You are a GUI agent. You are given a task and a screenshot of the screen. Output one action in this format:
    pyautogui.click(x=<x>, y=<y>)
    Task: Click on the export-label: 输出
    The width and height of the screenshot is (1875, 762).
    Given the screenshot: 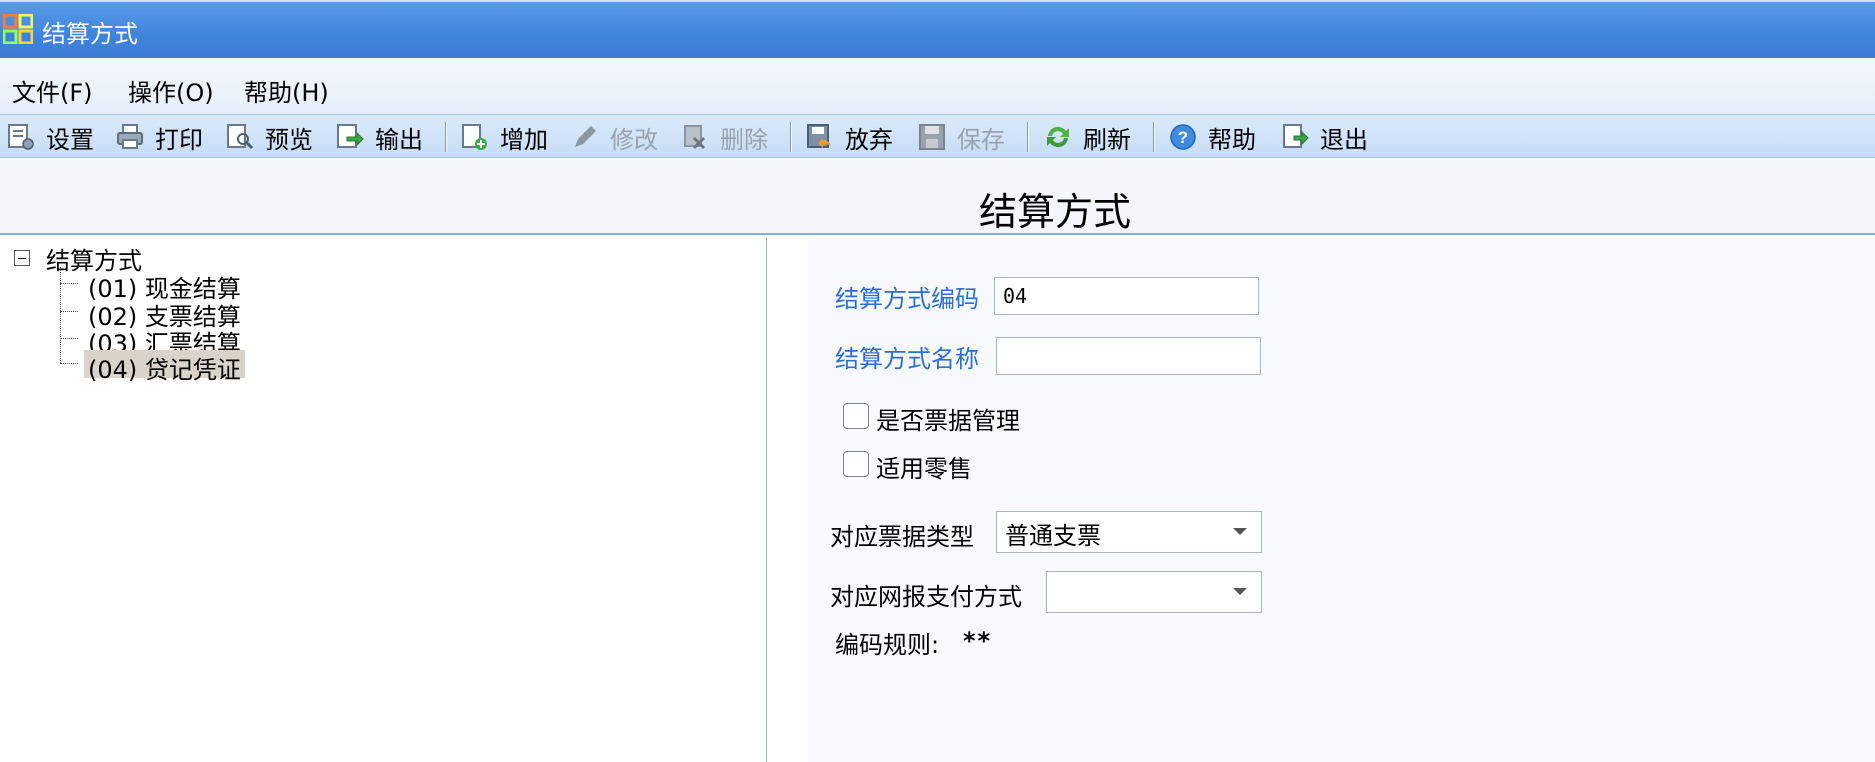 What is the action you would take?
    pyautogui.click(x=399, y=139)
    